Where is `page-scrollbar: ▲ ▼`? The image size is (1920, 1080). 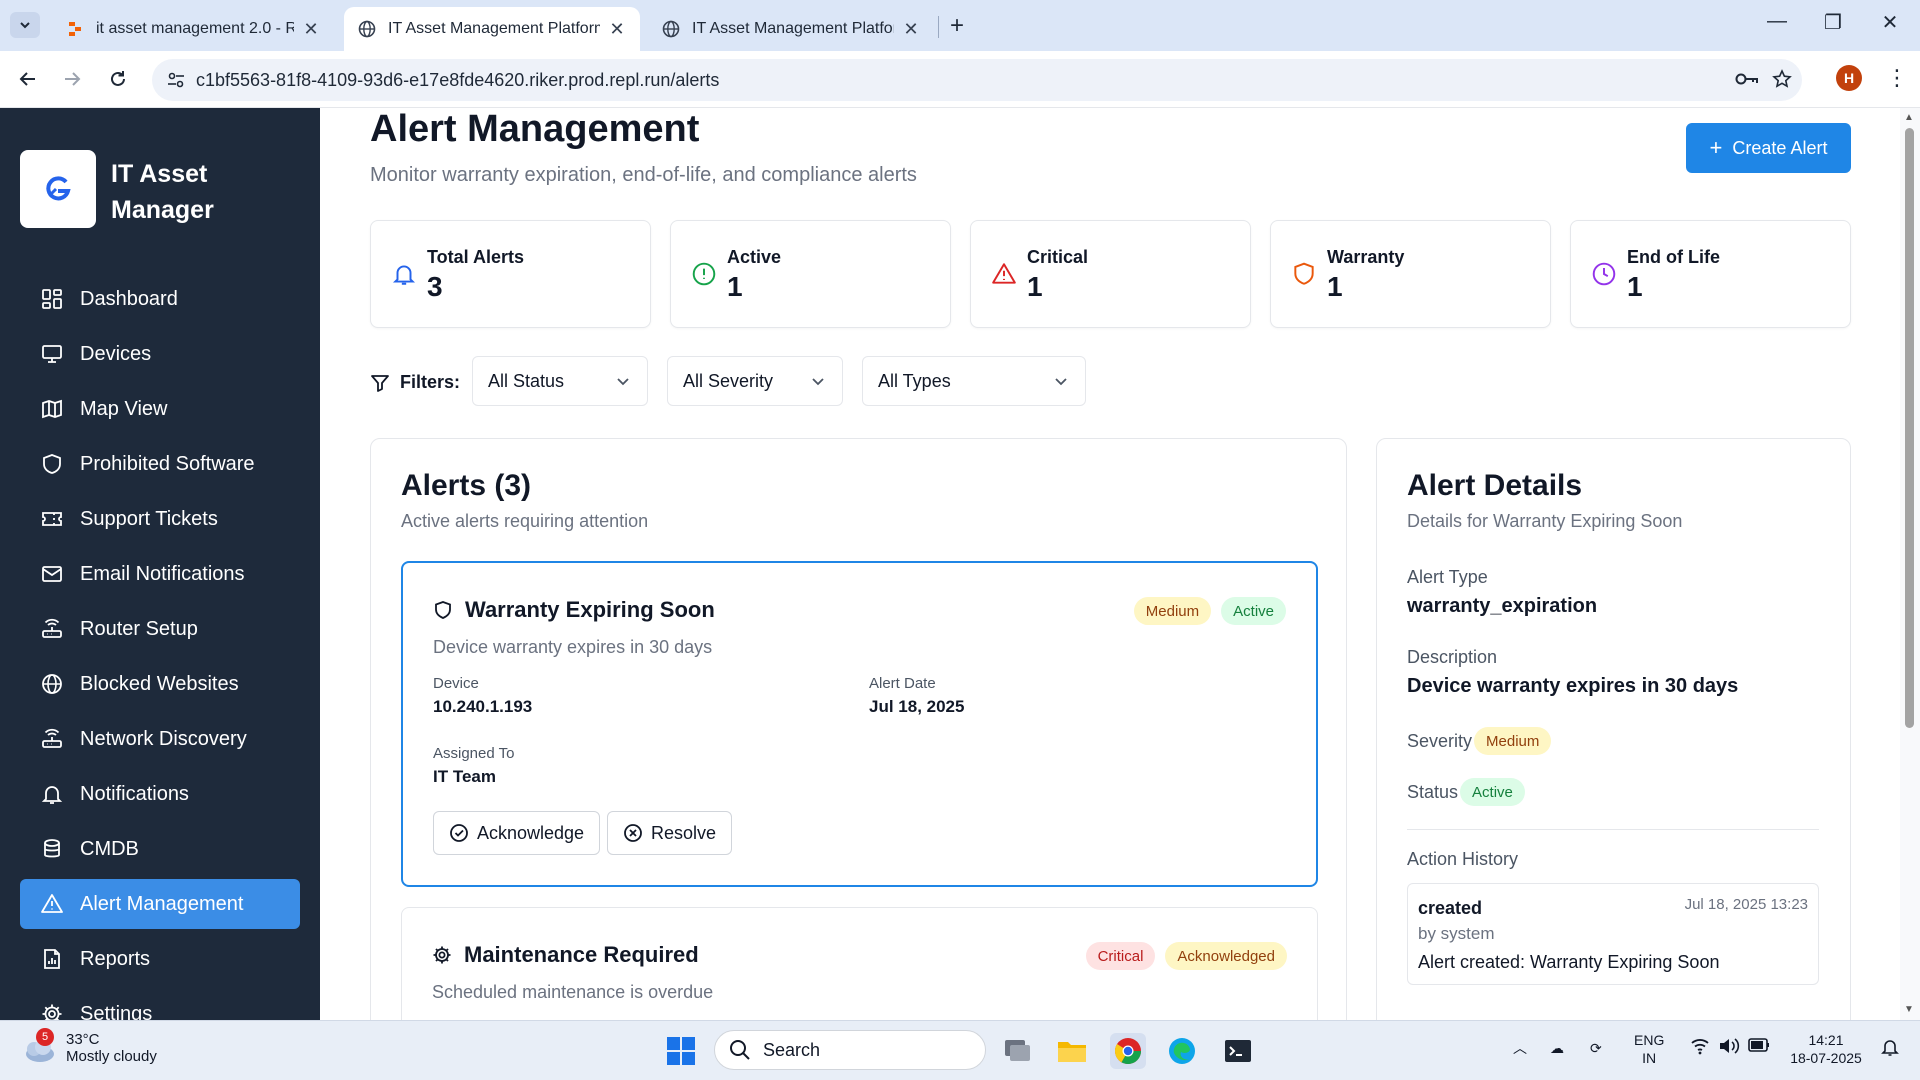 page-scrollbar: ▲ ▼ is located at coordinates (1910, 564).